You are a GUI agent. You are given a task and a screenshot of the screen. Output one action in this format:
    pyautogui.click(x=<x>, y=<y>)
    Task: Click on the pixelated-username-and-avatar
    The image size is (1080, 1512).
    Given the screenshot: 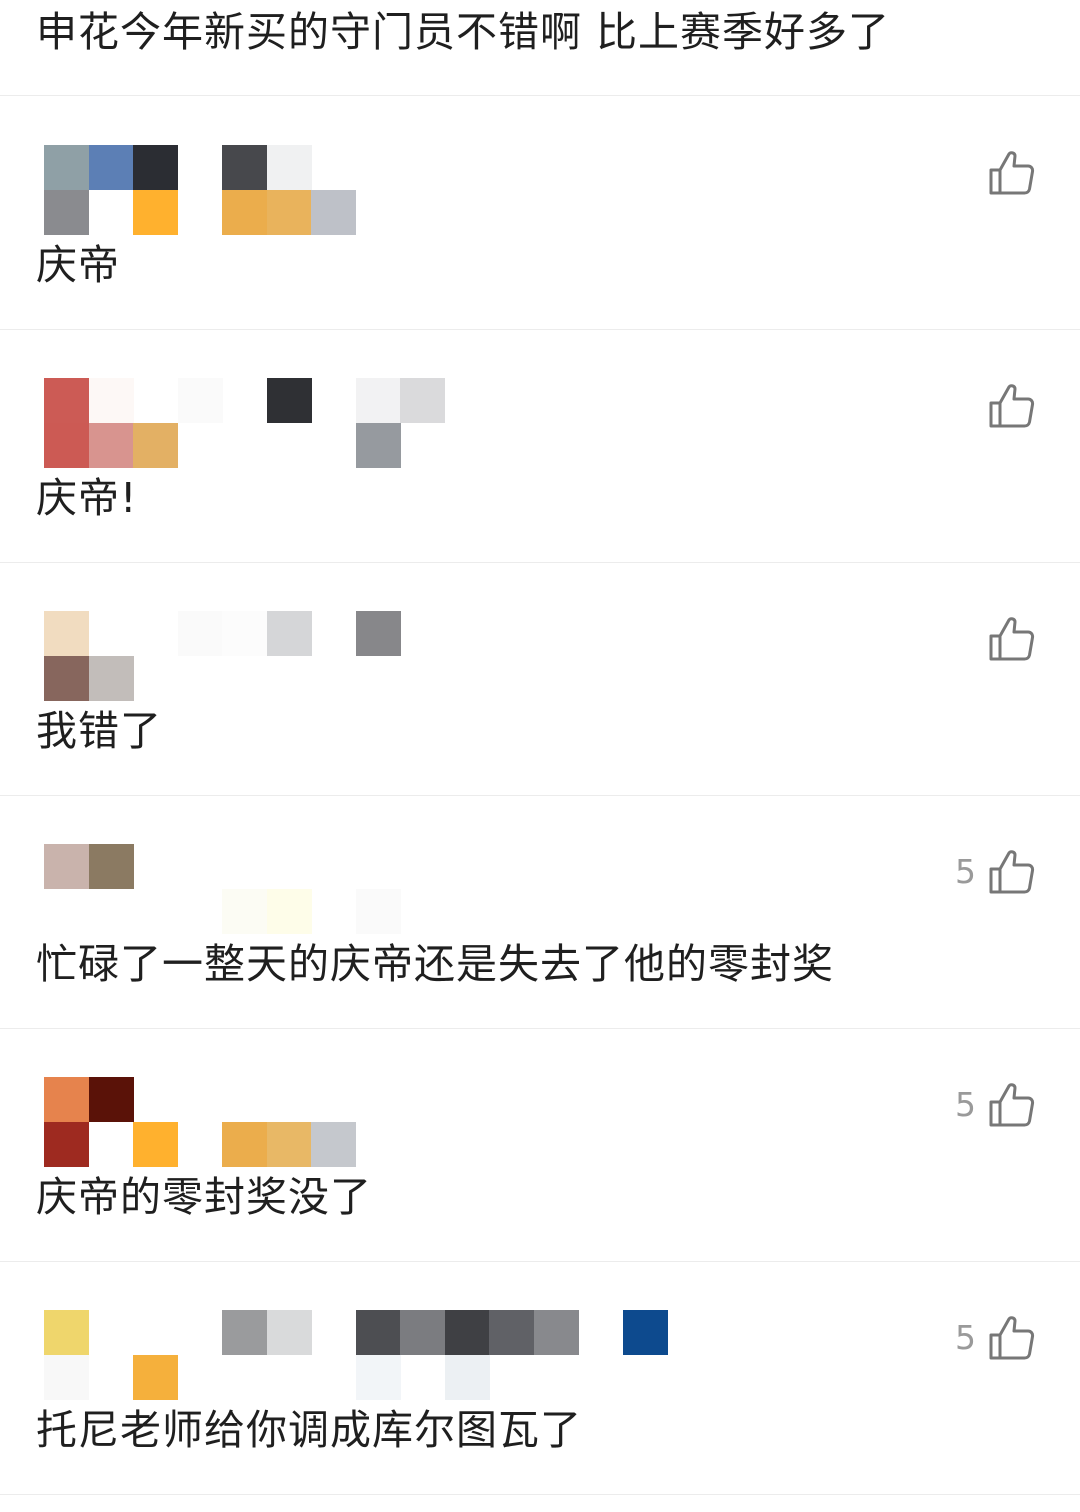 What is the action you would take?
    pyautogui.click(x=354, y=200)
    